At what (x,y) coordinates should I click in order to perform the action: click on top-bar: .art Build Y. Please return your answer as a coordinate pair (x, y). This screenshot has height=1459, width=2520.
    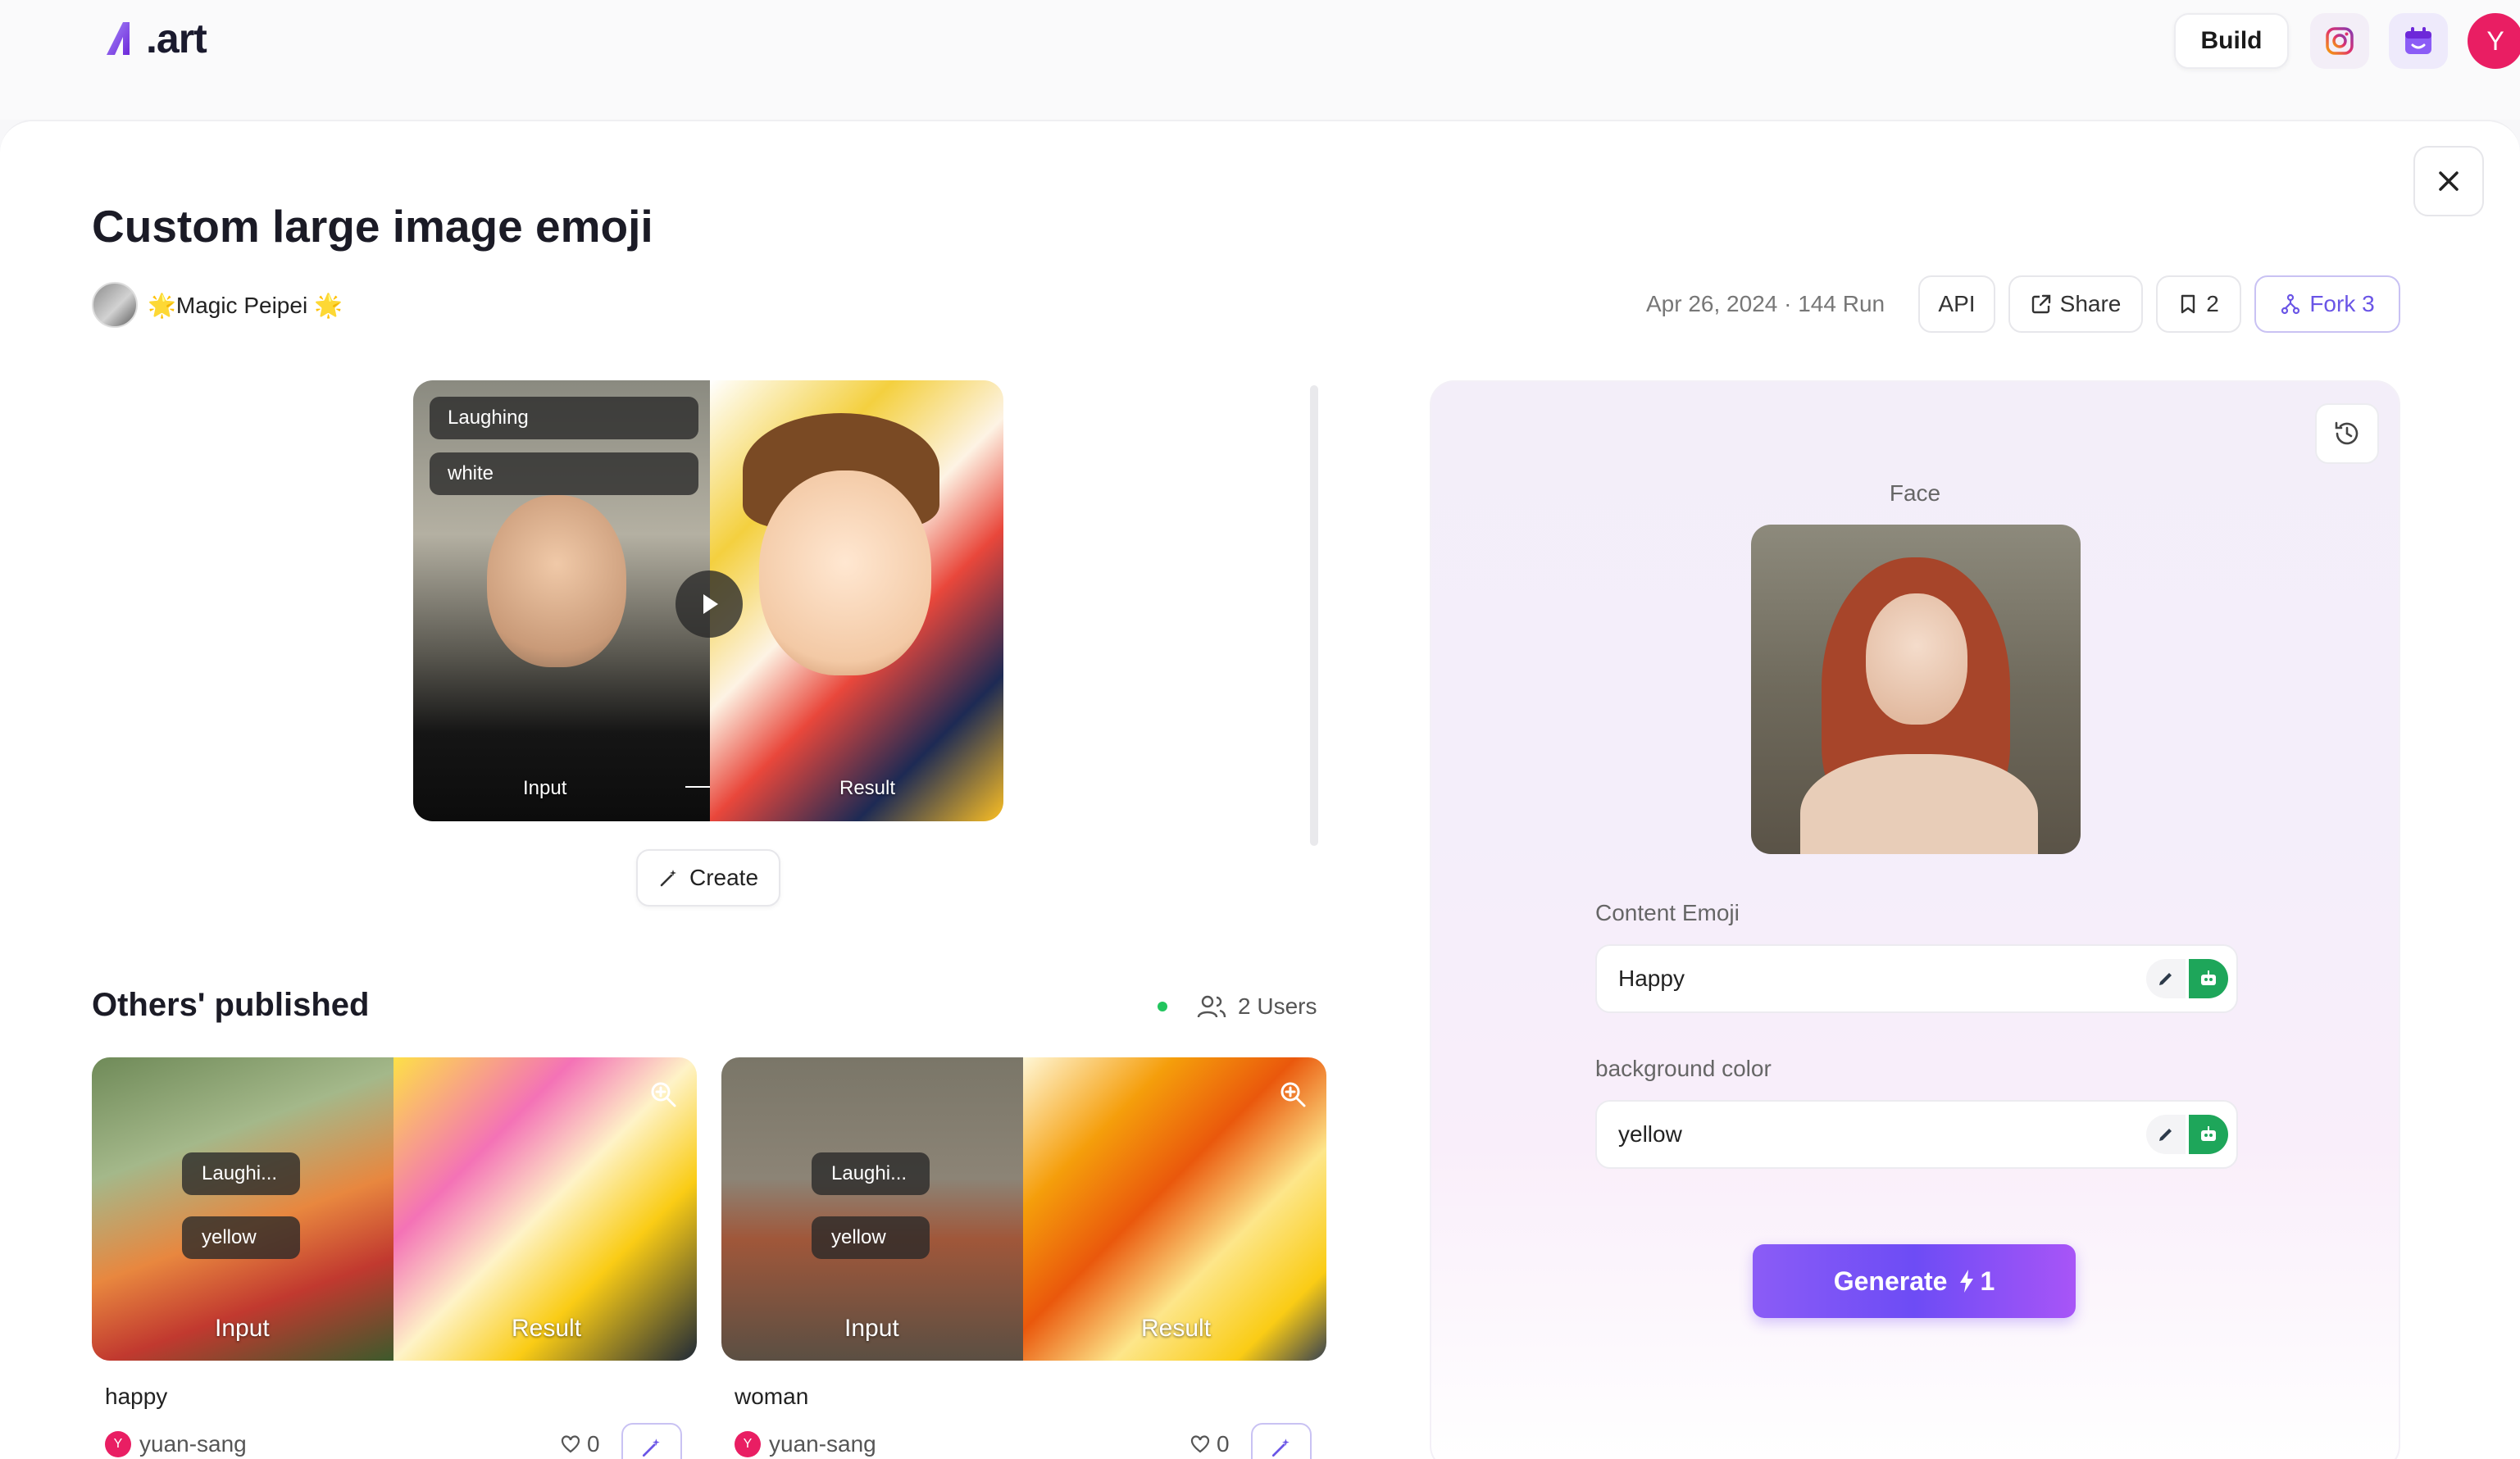
    Looking at the image, I should click on (1260, 60).